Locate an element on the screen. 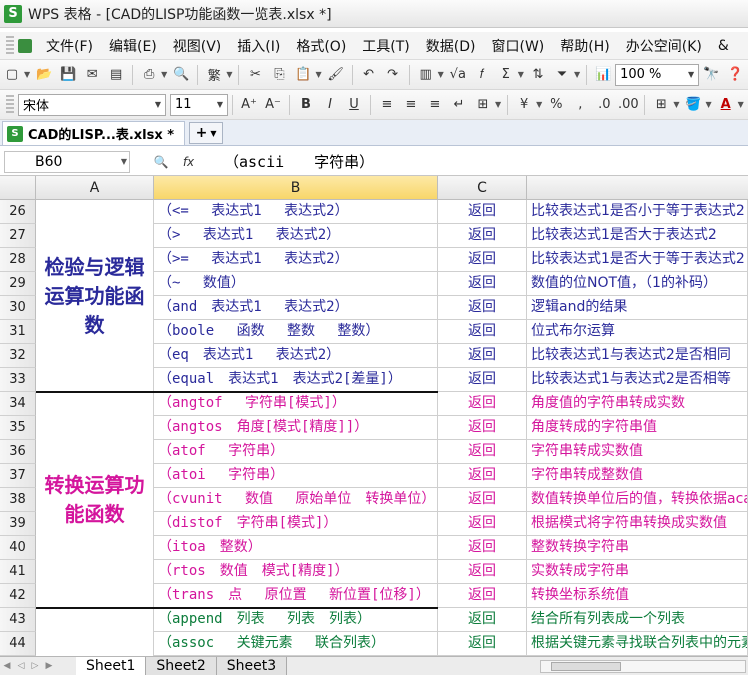 The image size is (748, 675). cell-description: 比较表达式1是否大于等于表达式2 is located at coordinates (637, 260).